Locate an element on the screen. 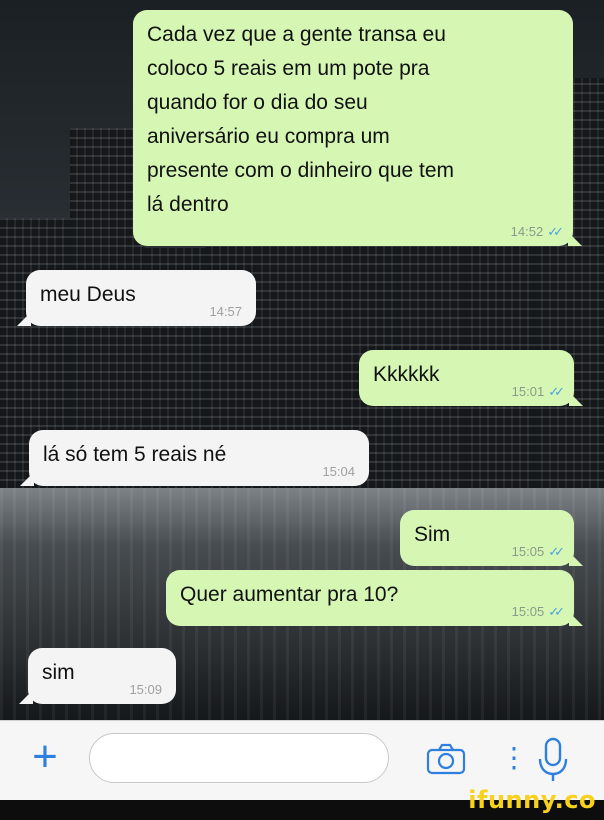 The width and height of the screenshot is (604, 820). camera-icon is located at coordinates (446, 759).